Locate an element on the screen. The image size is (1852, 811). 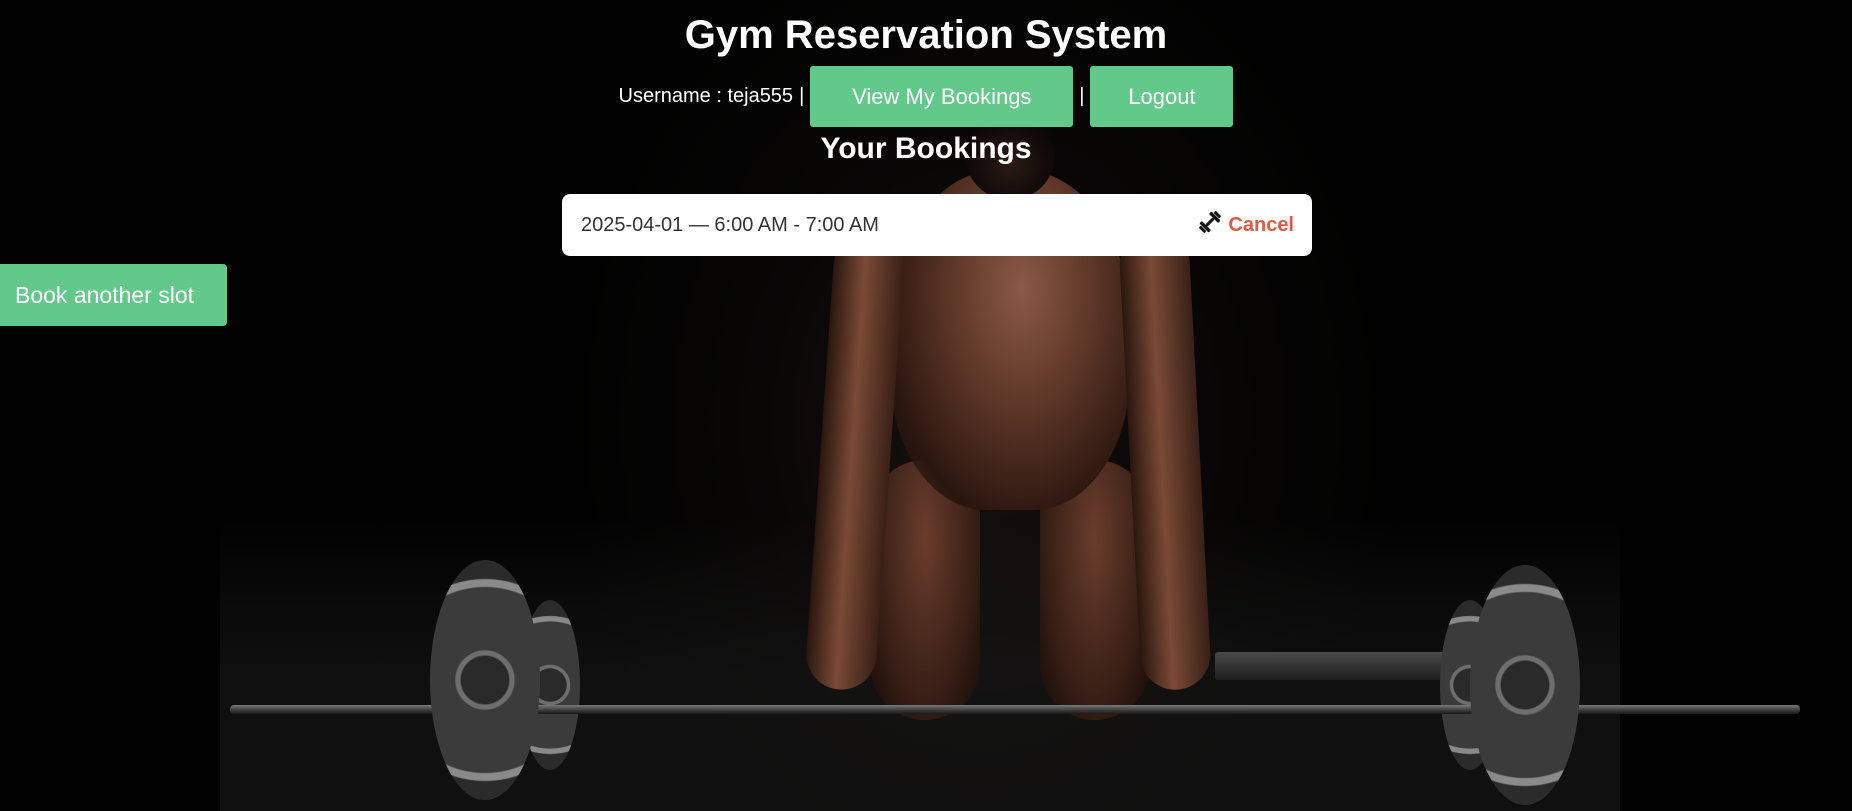
dumbbell-icon is located at coordinates (1210, 225).